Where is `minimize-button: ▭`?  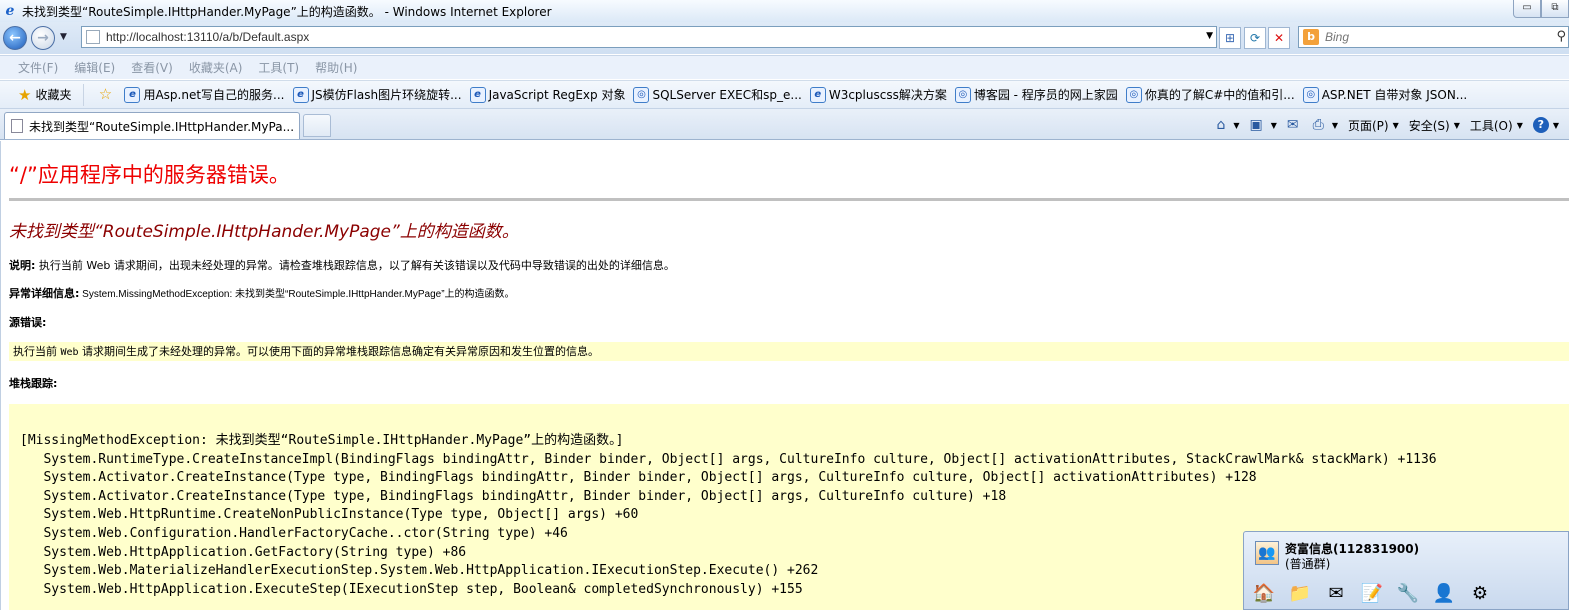 minimize-button: ▭ is located at coordinates (1527, 9).